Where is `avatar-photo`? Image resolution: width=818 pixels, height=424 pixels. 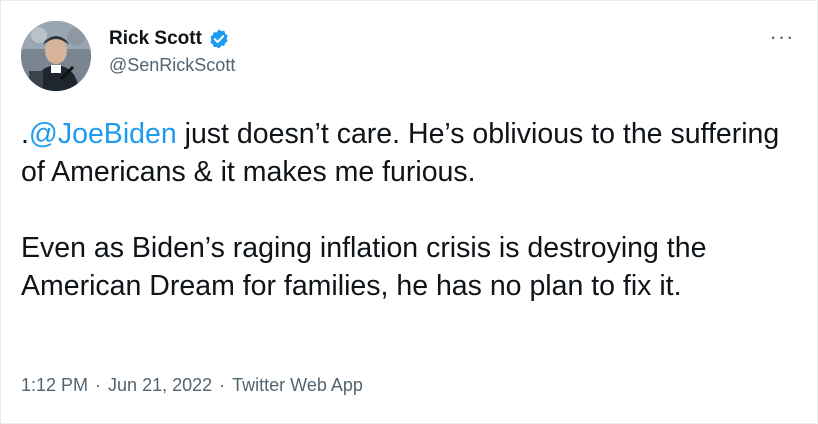
avatar-photo is located at coordinates (56, 56).